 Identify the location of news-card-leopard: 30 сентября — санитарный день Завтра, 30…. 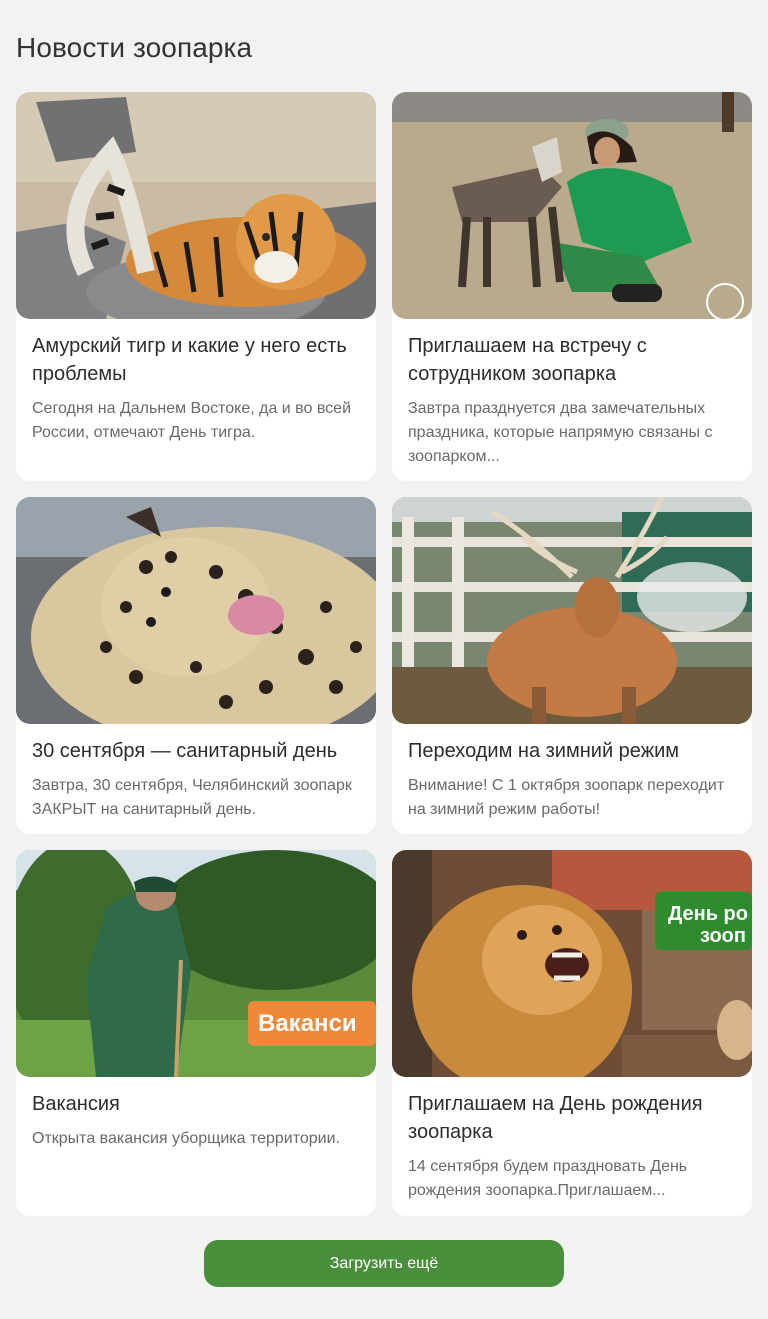
(196, 665).